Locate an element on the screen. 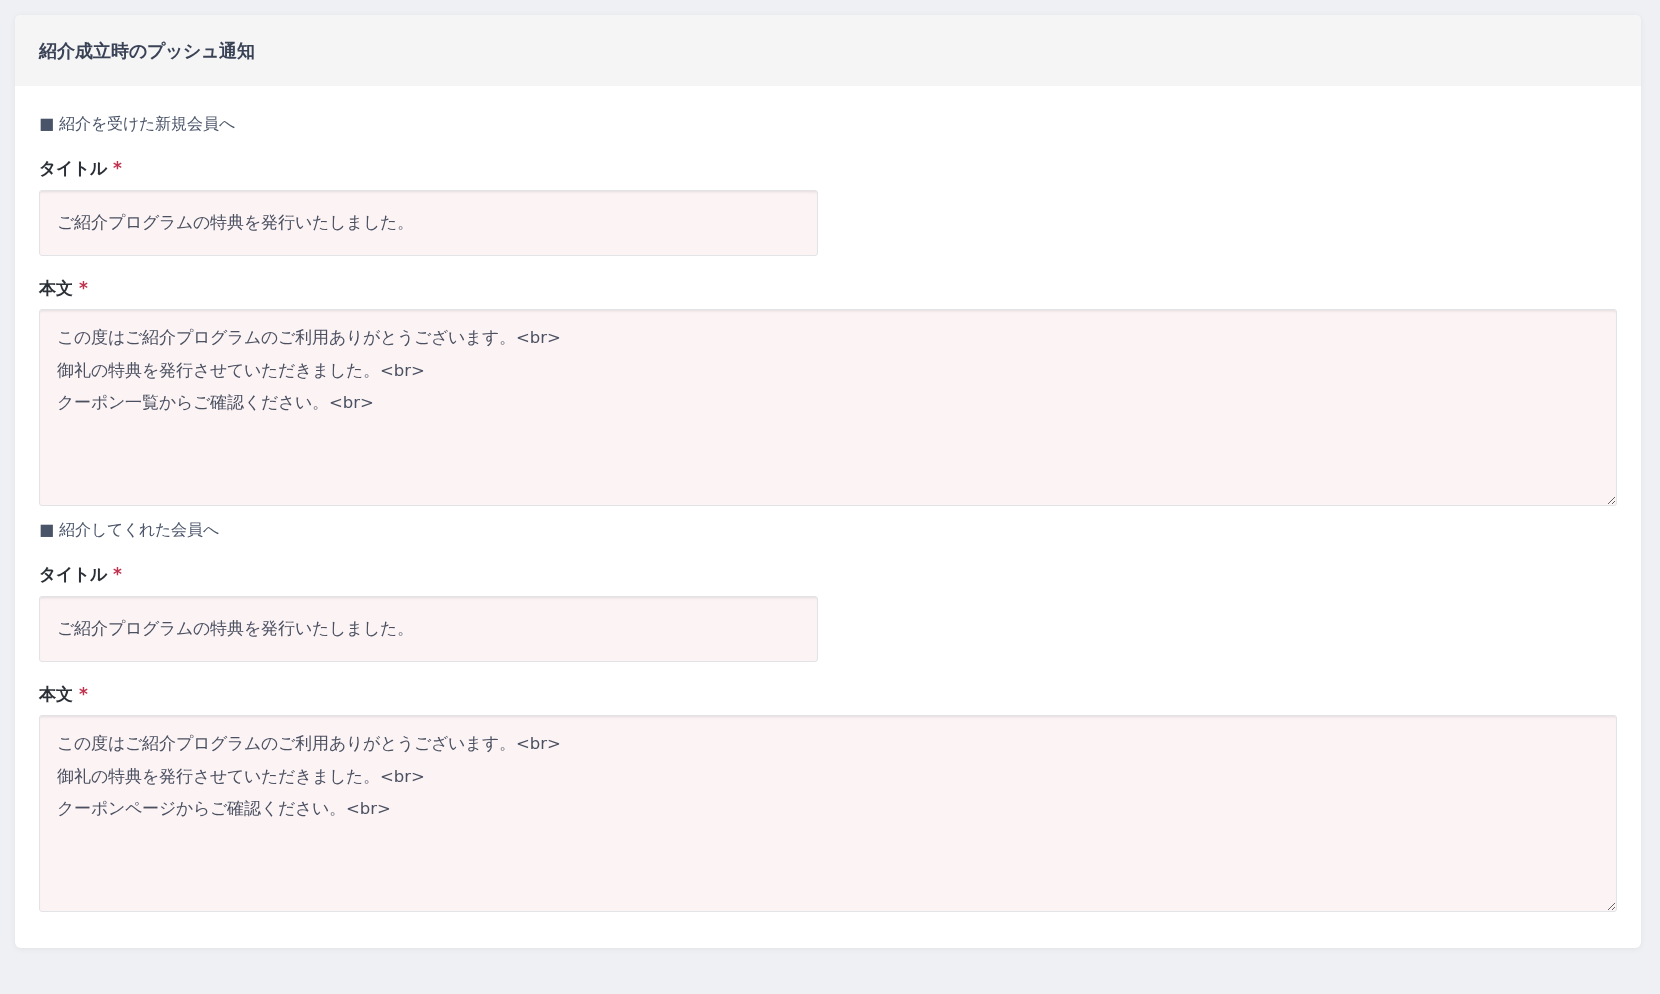 This screenshot has width=1660, height=994. card-title: 紹介成立時のプッシュ通知 is located at coordinates (147, 50).